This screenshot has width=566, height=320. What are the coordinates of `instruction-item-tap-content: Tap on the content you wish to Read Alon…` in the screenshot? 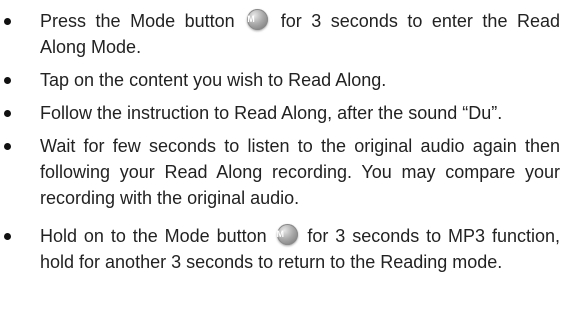 It's located at (283, 80).